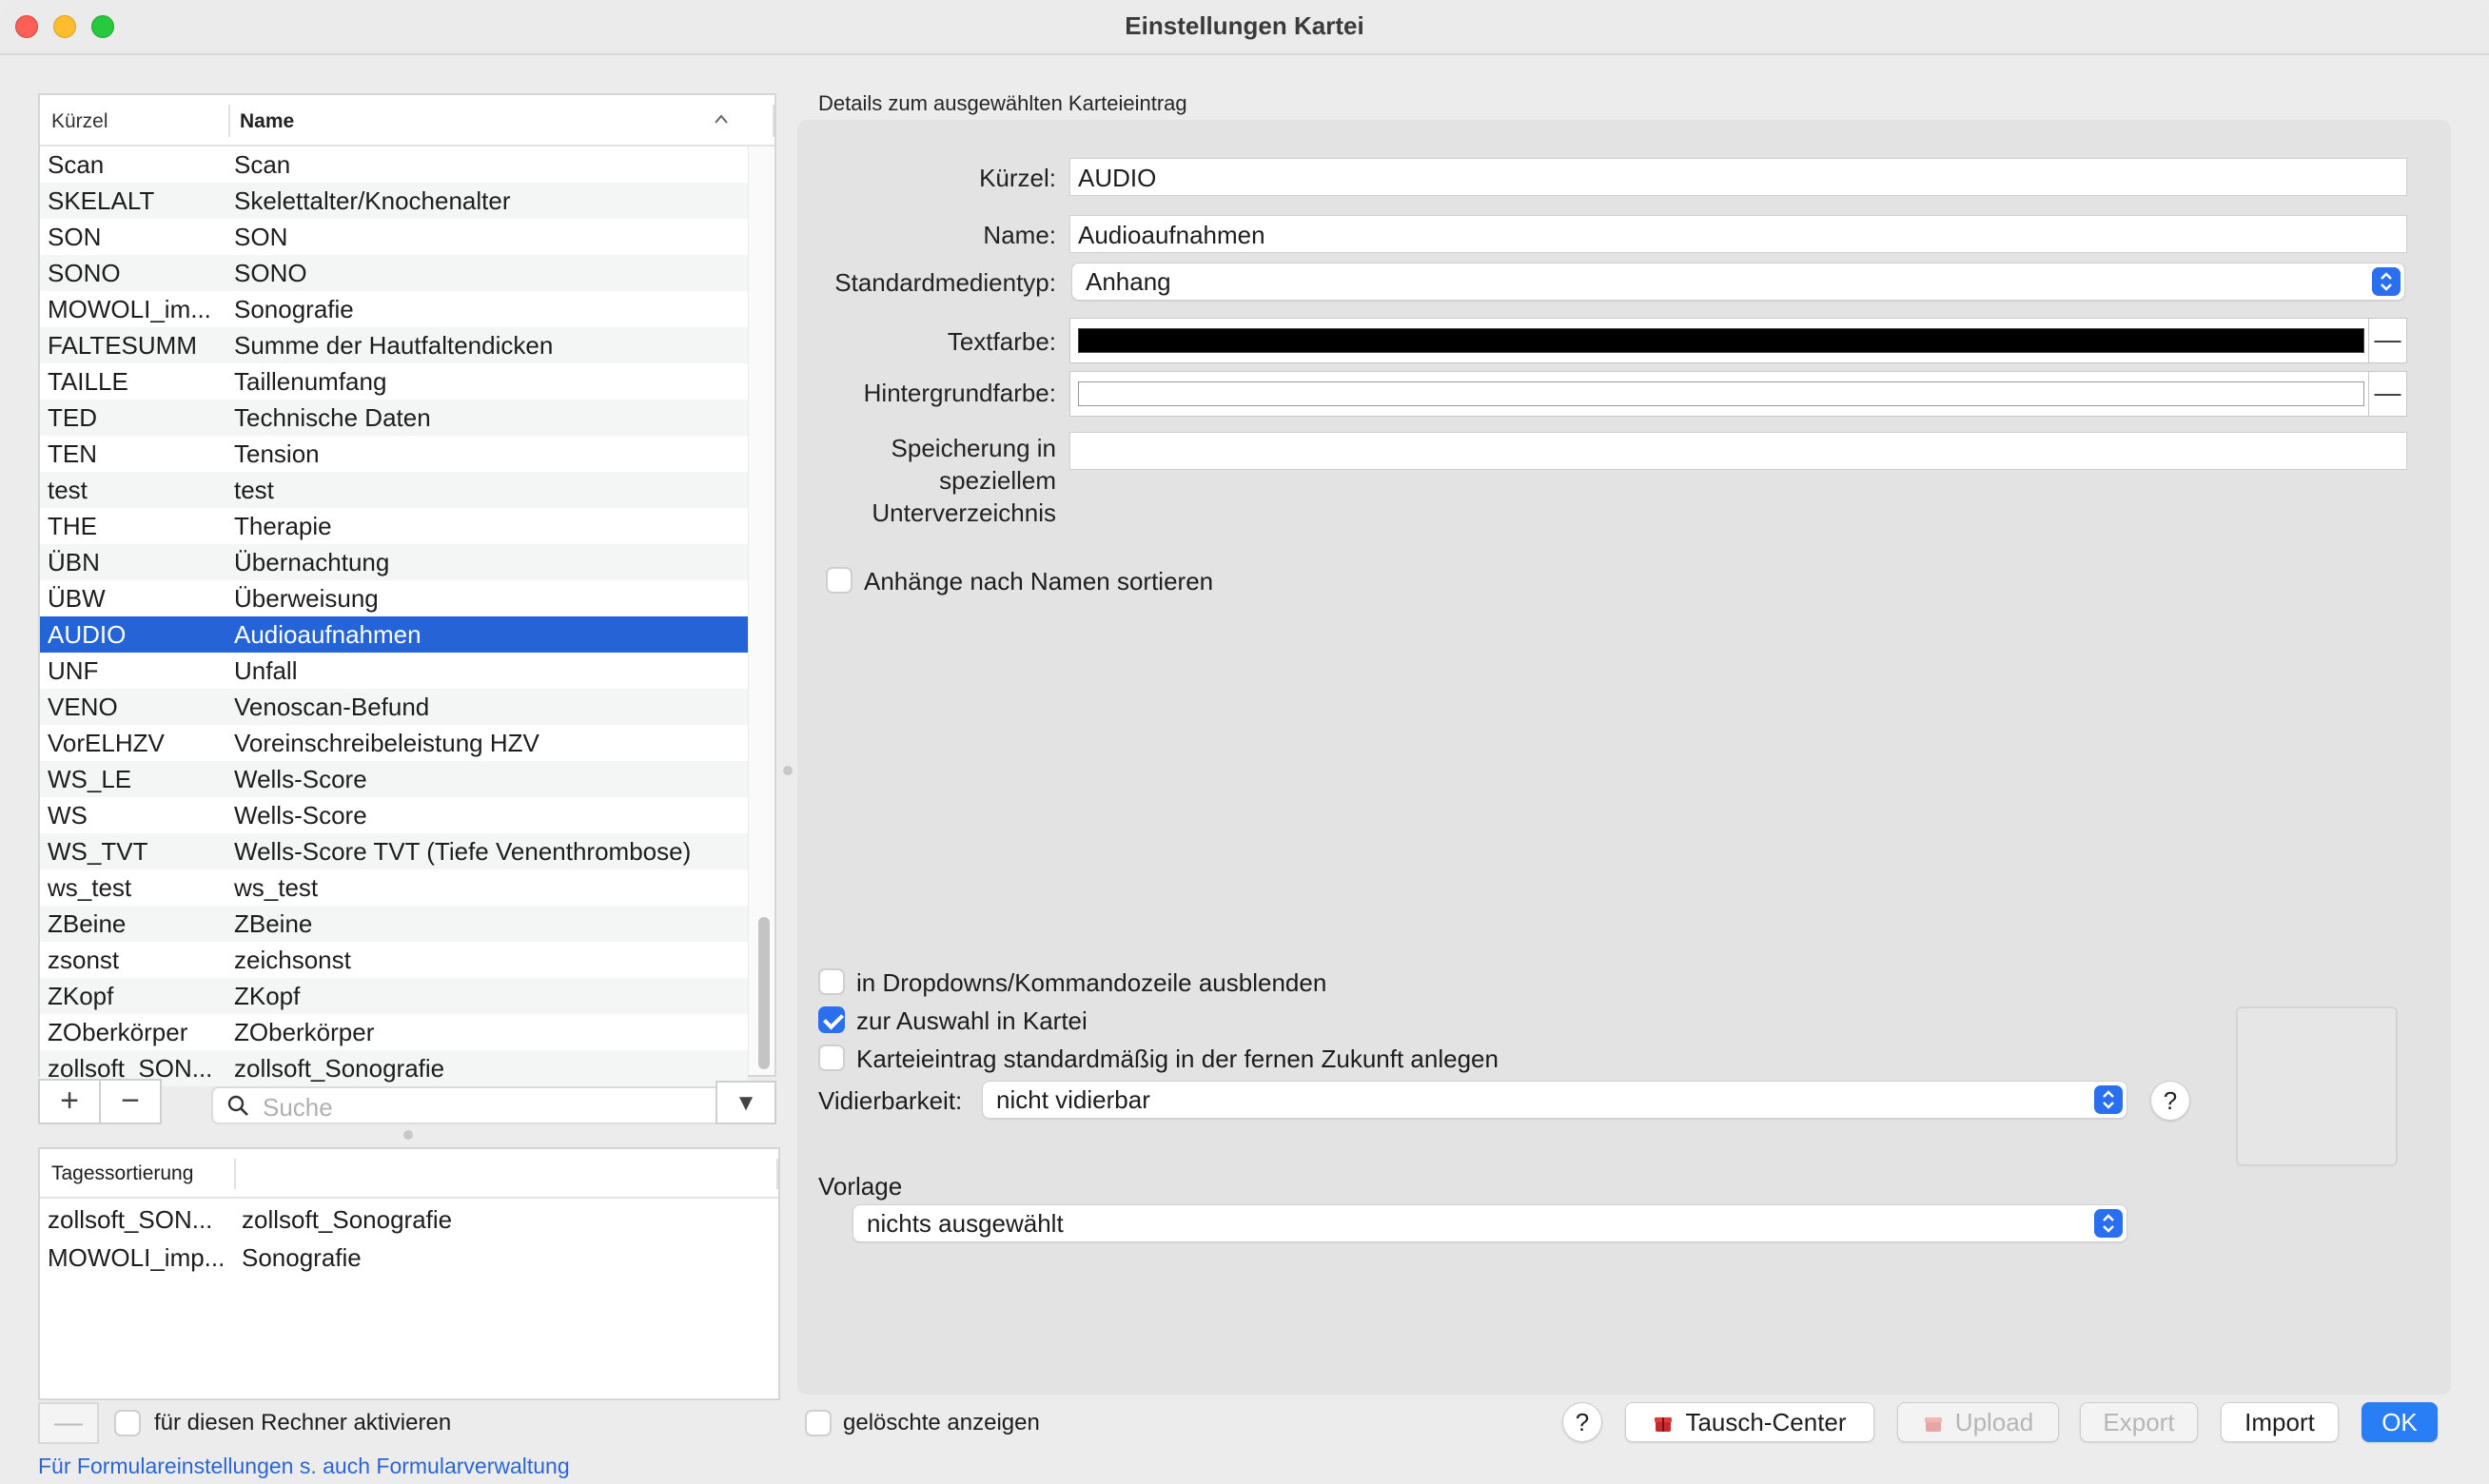  I want to click on row-kurzel: FALTESUMM, so click(122, 345).